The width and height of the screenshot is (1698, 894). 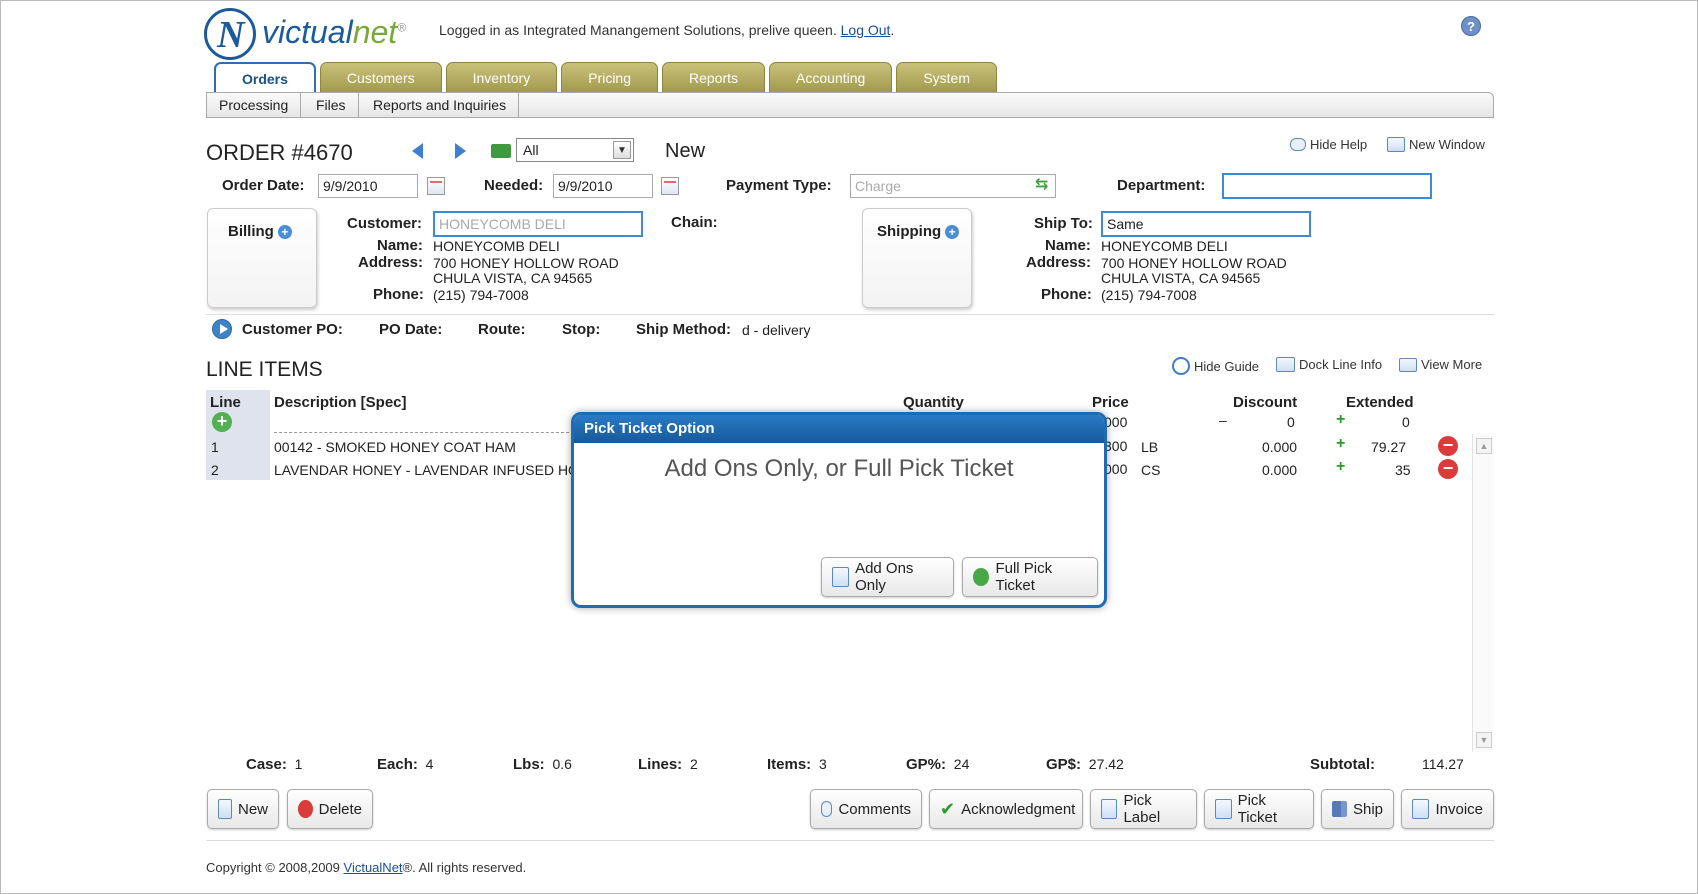 What do you see at coordinates (1447, 144) in the screenshot?
I see `new-window-label: New Window` at bounding box center [1447, 144].